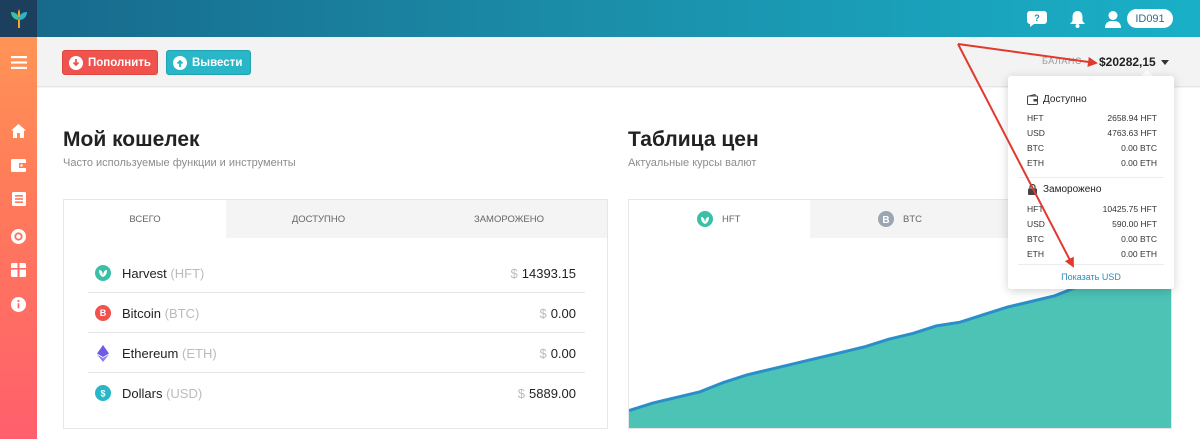  I want to click on help-chat-icon: ?, so click(1037, 19).